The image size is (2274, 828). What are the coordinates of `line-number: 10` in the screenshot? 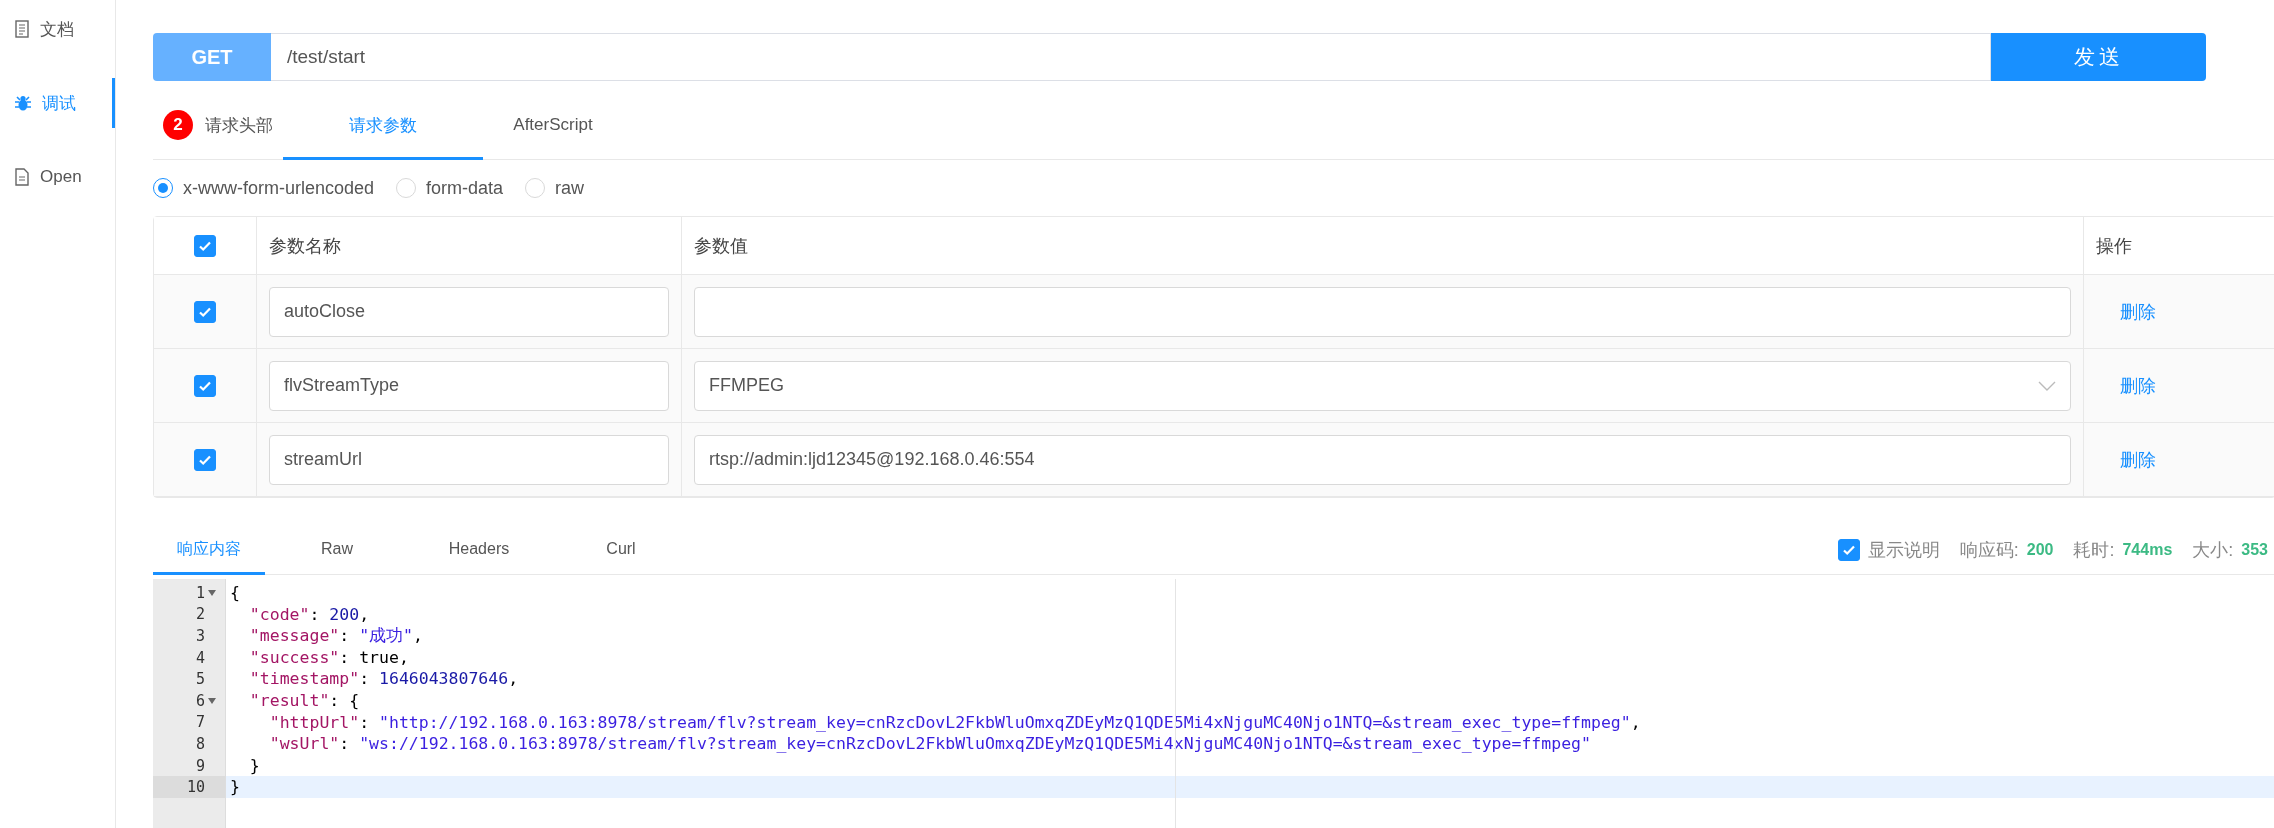 It's located at (195, 787).